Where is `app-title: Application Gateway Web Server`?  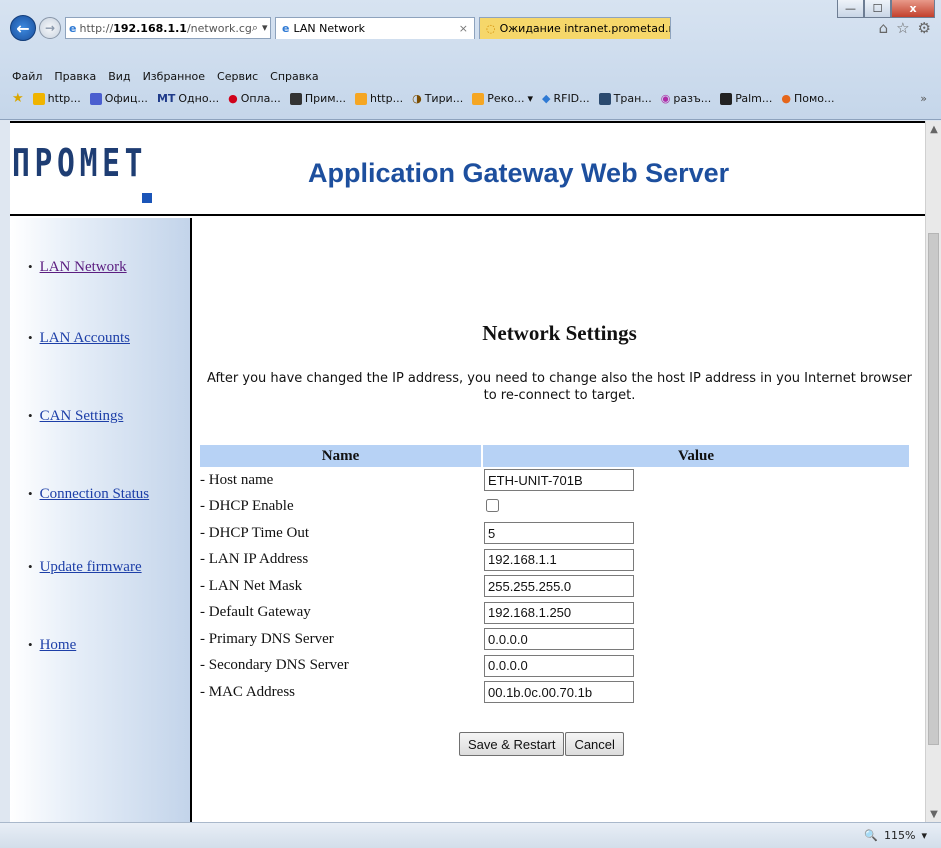
app-title: Application Gateway Web Server is located at coordinates (519, 173).